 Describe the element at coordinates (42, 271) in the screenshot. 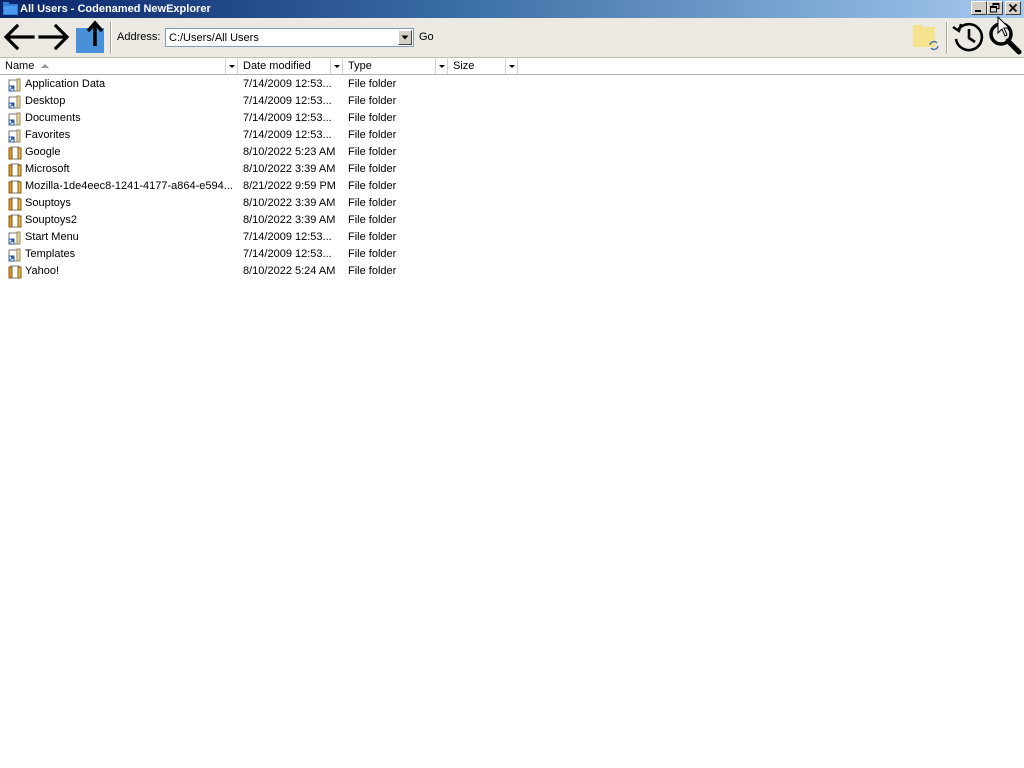

I see `file-name: Yahoo!` at that location.